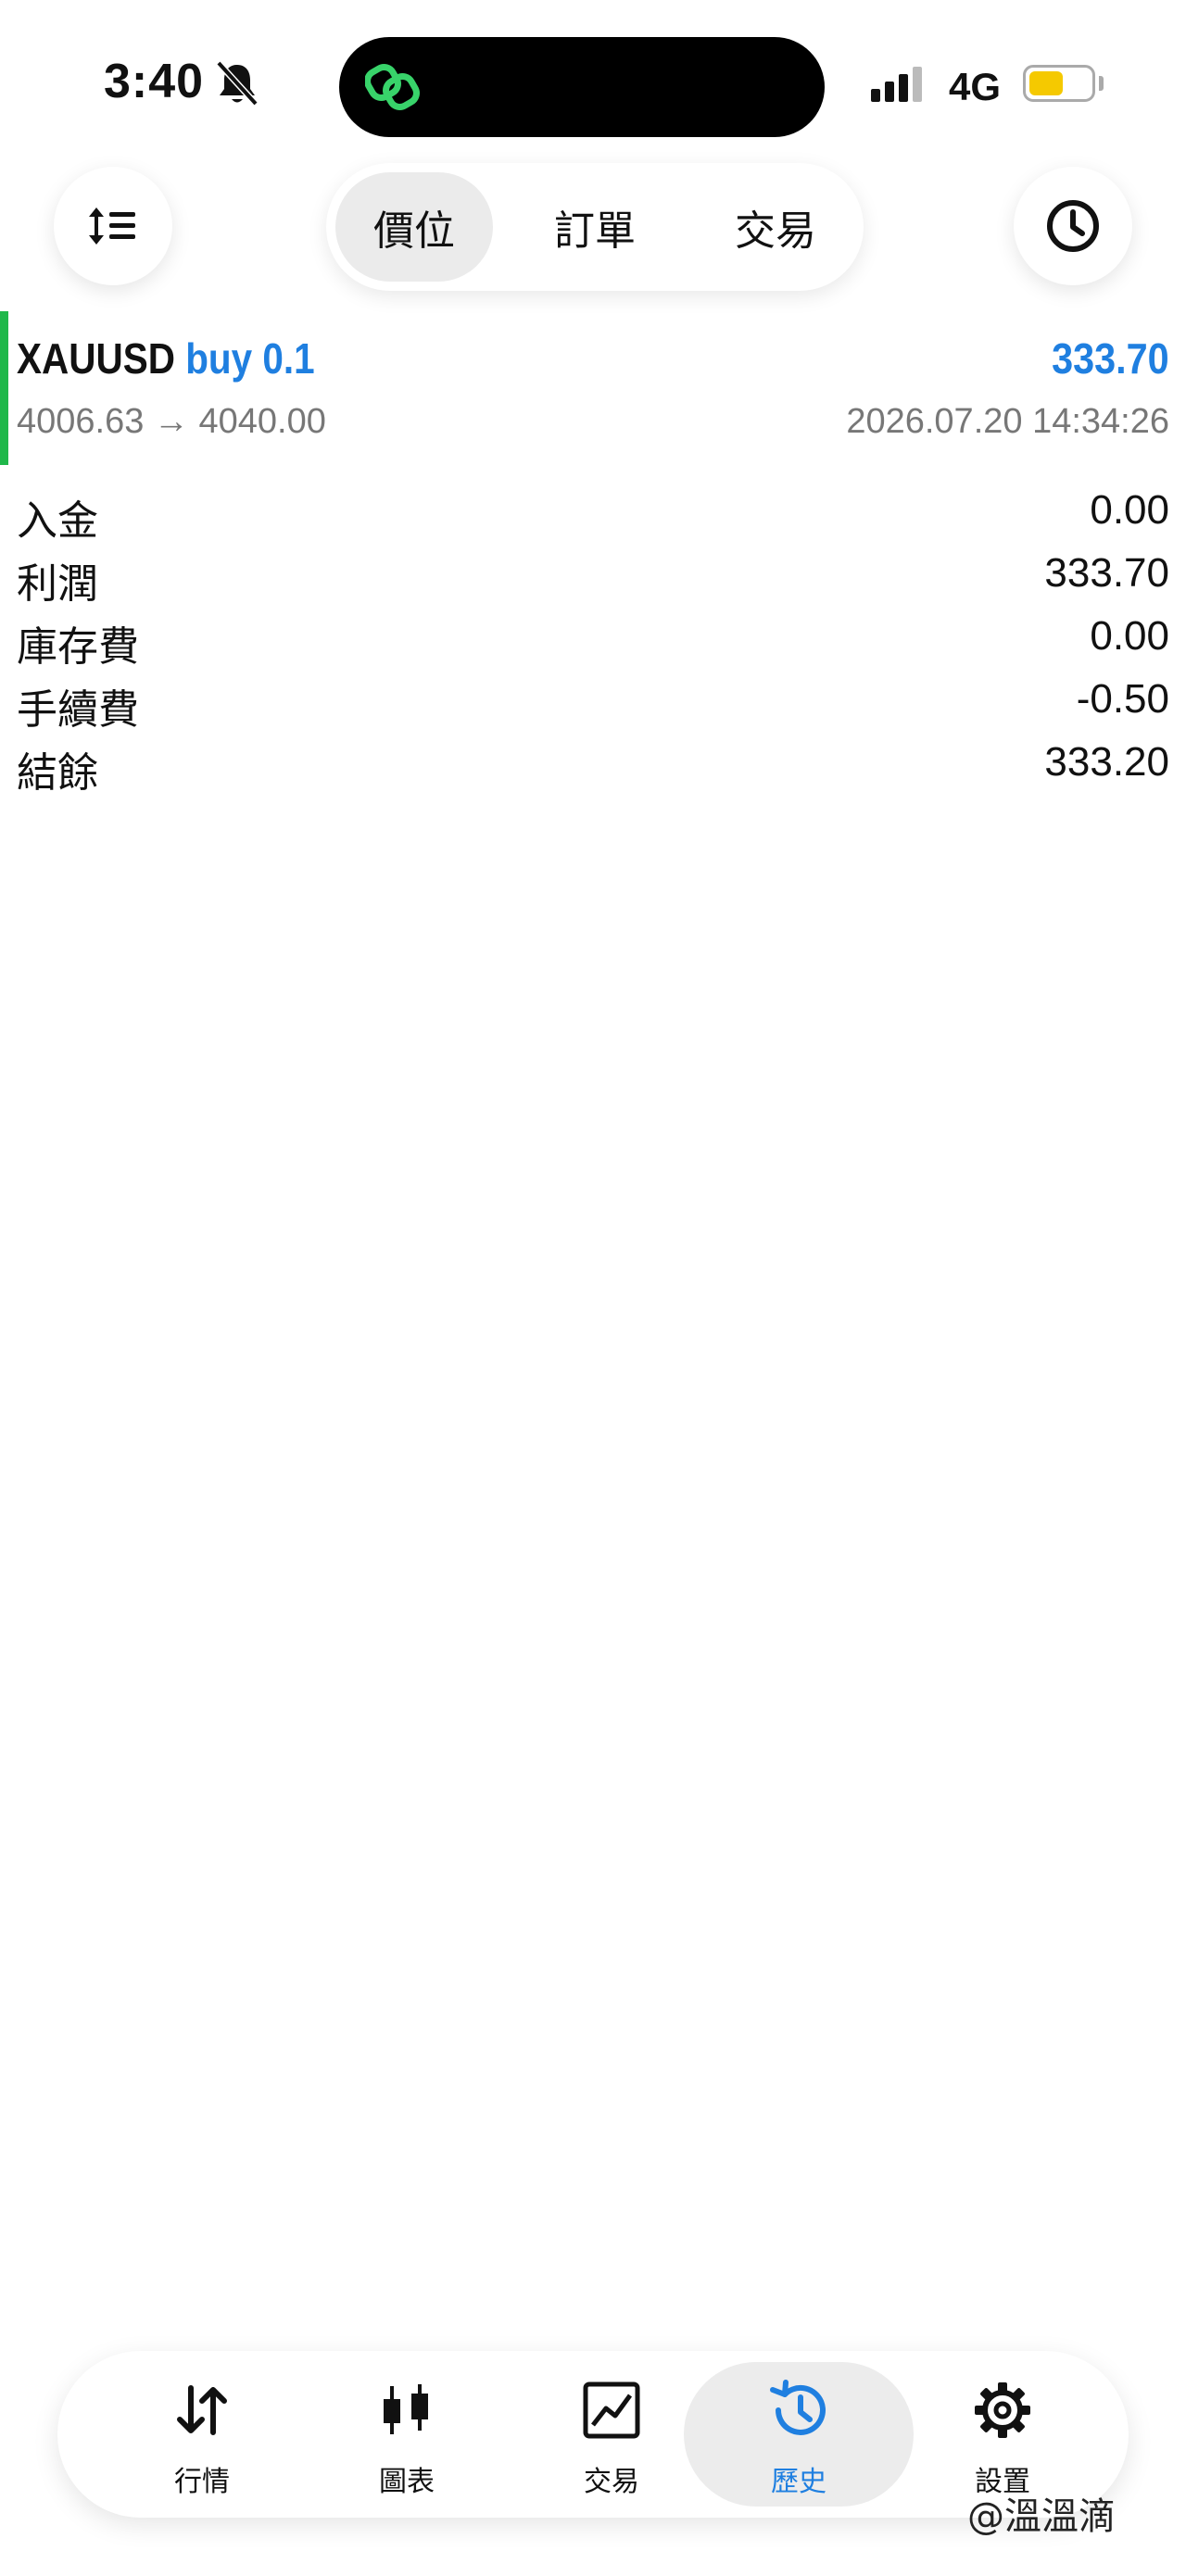  Describe the element at coordinates (78, 647) in the screenshot. I see `summary-label: 庫存費` at that location.